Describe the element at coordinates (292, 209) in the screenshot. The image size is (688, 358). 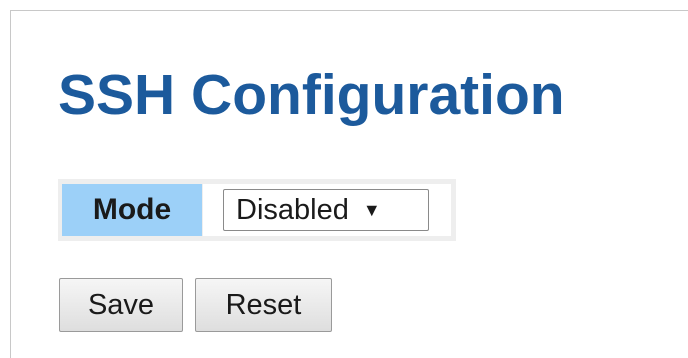
I see `mode-select-value: Disabled` at that location.